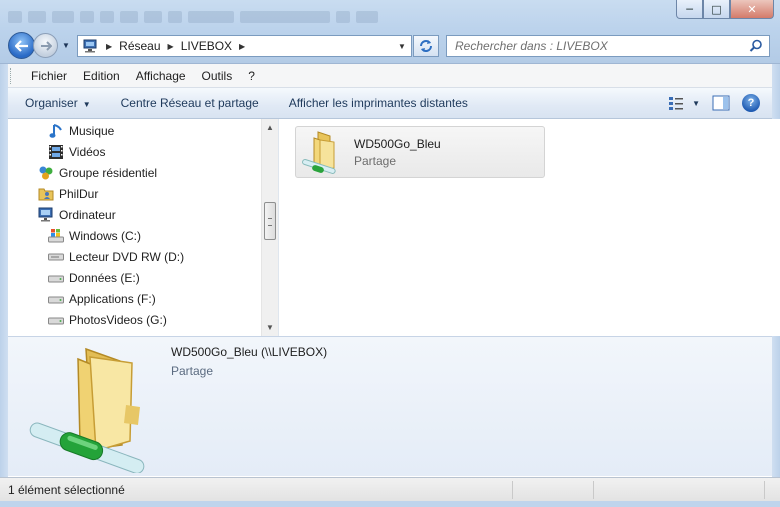 Image resolution: width=780 pixels, height=507 pixels. I want to click on forward-button, so click(45, 45).